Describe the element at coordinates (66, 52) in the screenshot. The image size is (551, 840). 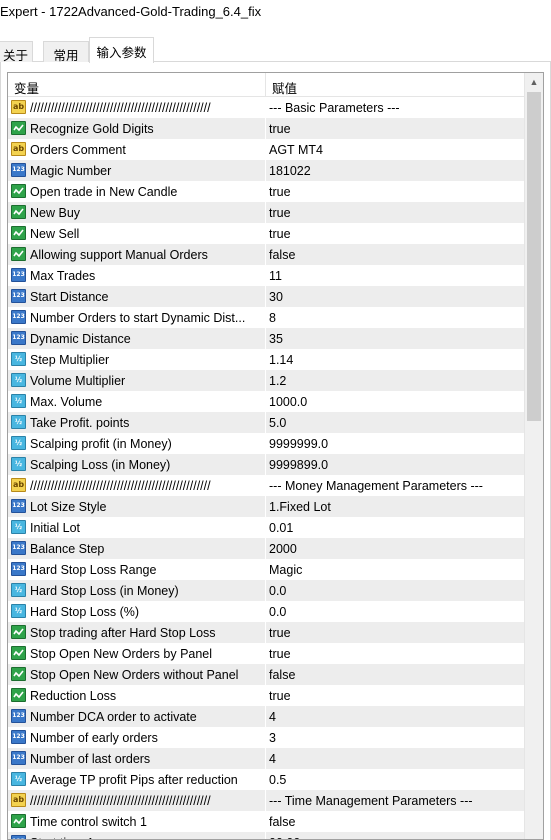
I see `tab-common: 常用` at that location.